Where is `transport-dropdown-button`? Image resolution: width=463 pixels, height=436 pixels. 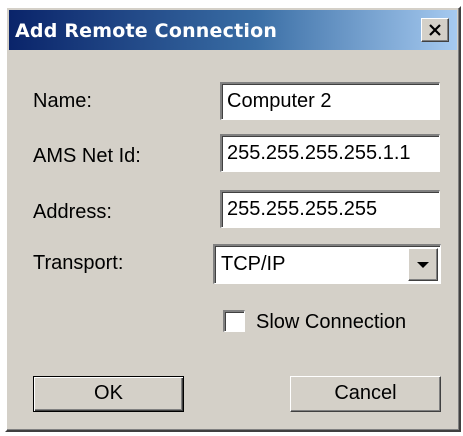
transport-dropdown-button is located at coordinates (423, 264).